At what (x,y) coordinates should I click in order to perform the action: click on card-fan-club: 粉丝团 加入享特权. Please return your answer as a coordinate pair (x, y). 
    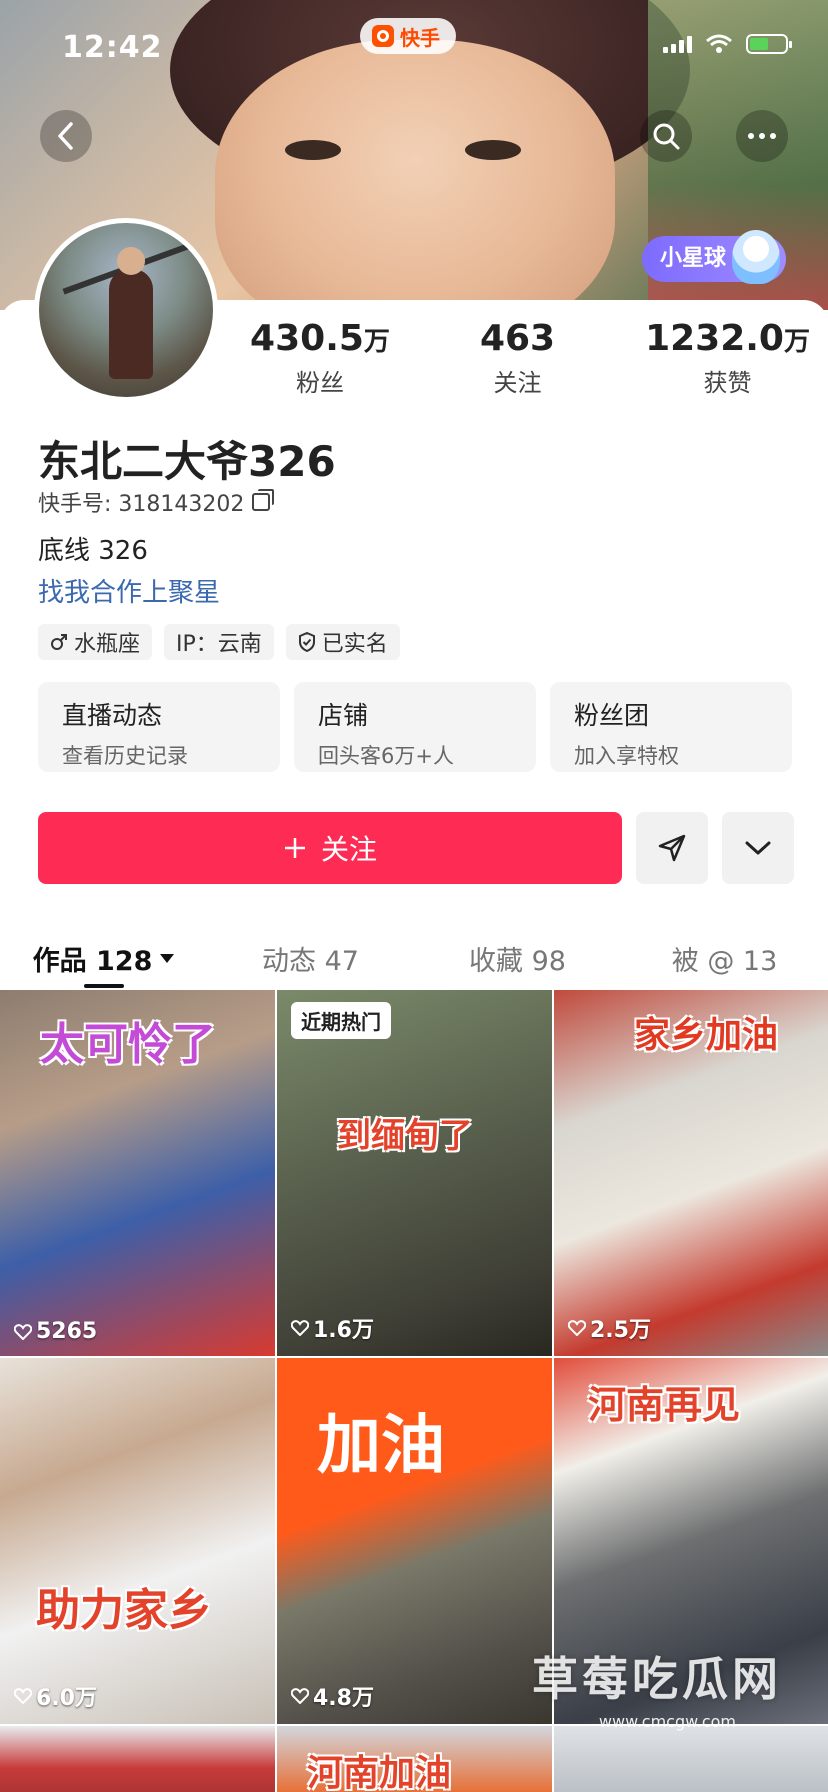
    Looking at the image, I should click on (671, 727).